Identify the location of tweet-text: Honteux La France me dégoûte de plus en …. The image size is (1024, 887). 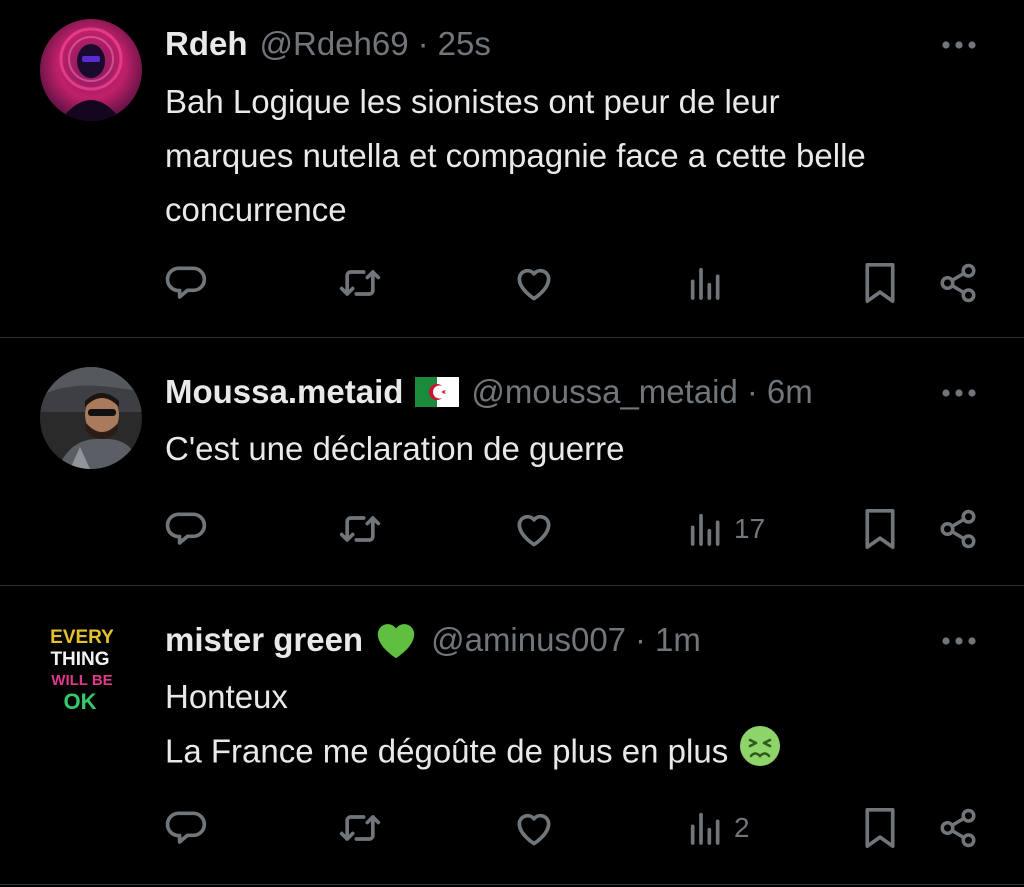
(585, 727).